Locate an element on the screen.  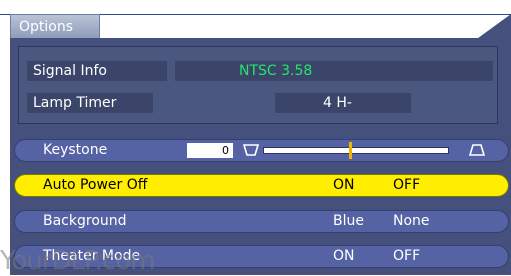
keystone-slider-track is located at coordinates (356, 150).